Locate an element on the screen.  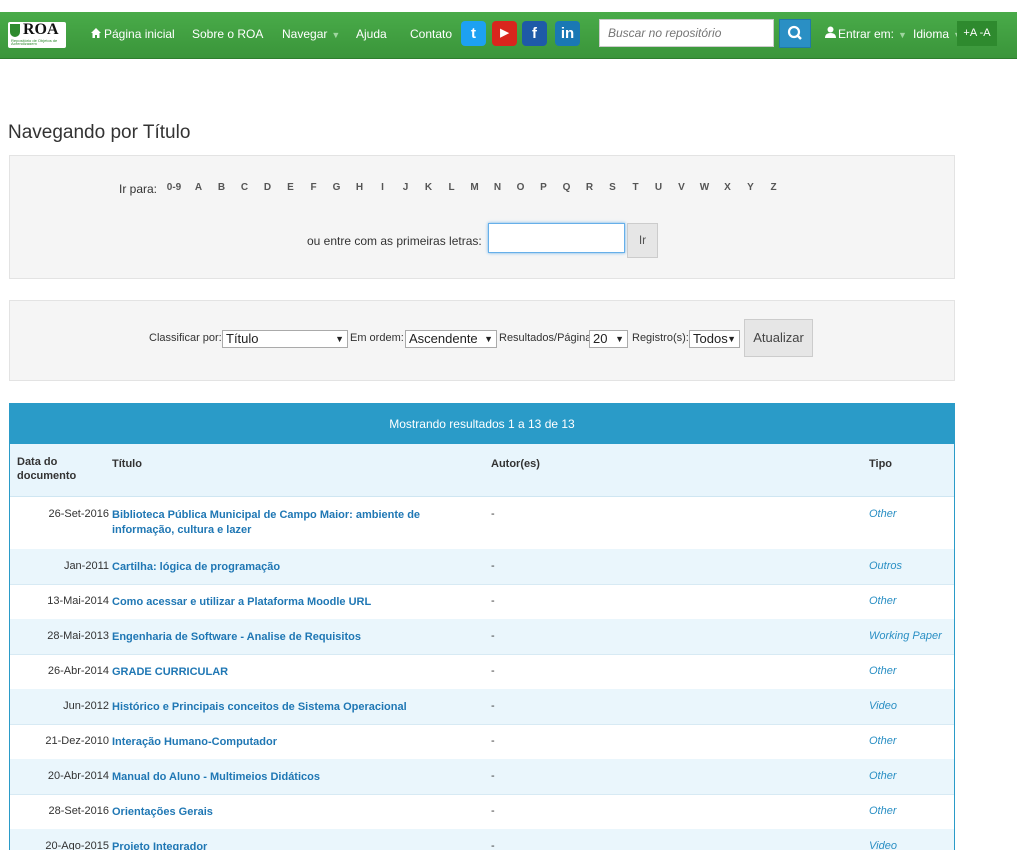
chevron-down-icon: ▼ is located at coordinates (902, 35).